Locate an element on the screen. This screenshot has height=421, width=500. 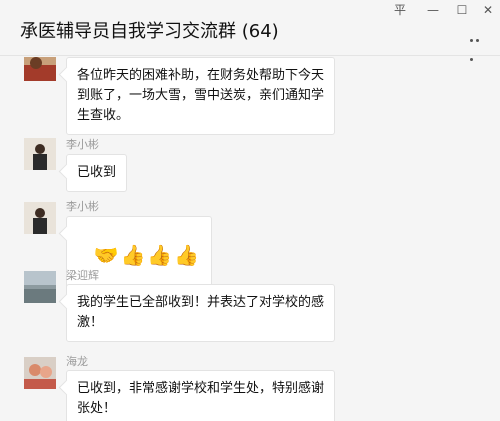
close-button: ✕ is located at coordinates (488, 10).